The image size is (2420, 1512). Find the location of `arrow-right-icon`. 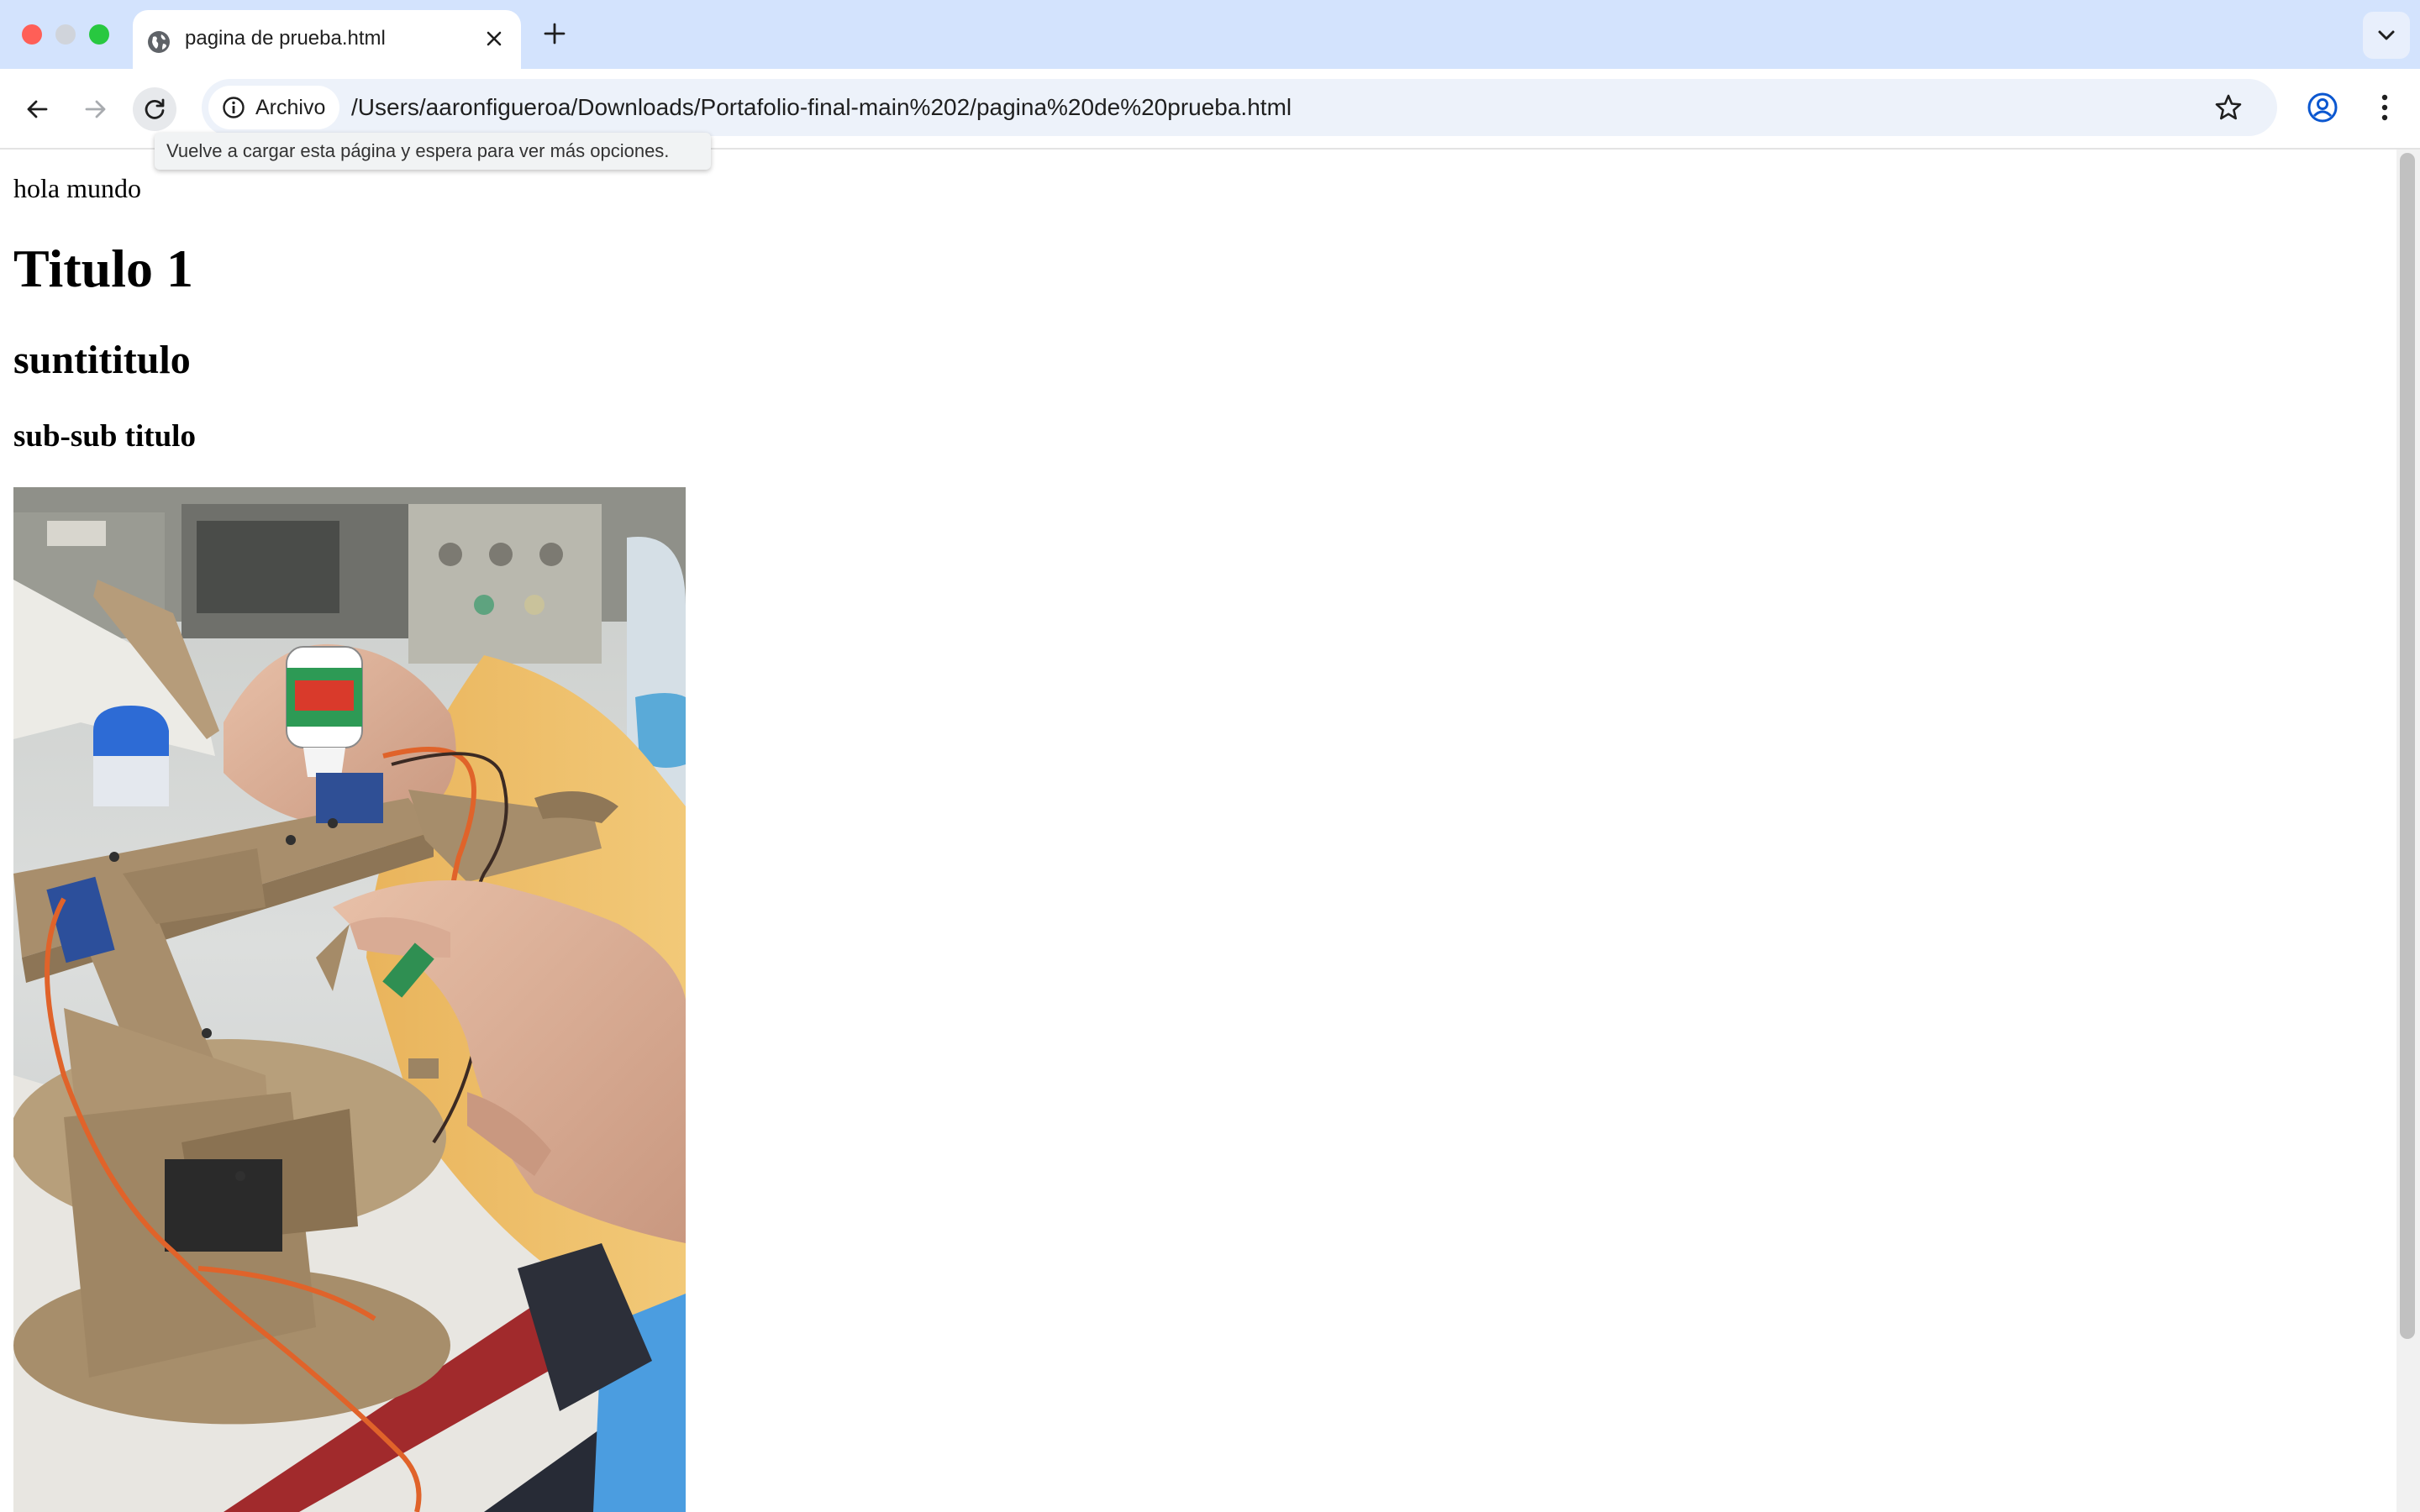

arrow-right-icon is located at coordinates (96, 109).